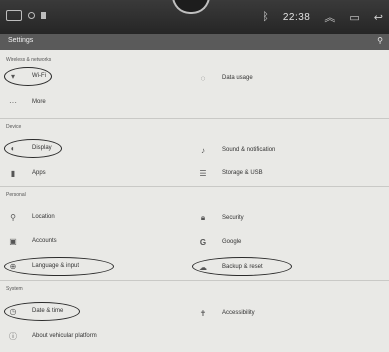 Image resolution: width=389 pixels, height=352 pixels. What do you see at coordinates (233, 218) in the screenshot?
I see `settings-item-label: Security` at bounding box center [233, 218].